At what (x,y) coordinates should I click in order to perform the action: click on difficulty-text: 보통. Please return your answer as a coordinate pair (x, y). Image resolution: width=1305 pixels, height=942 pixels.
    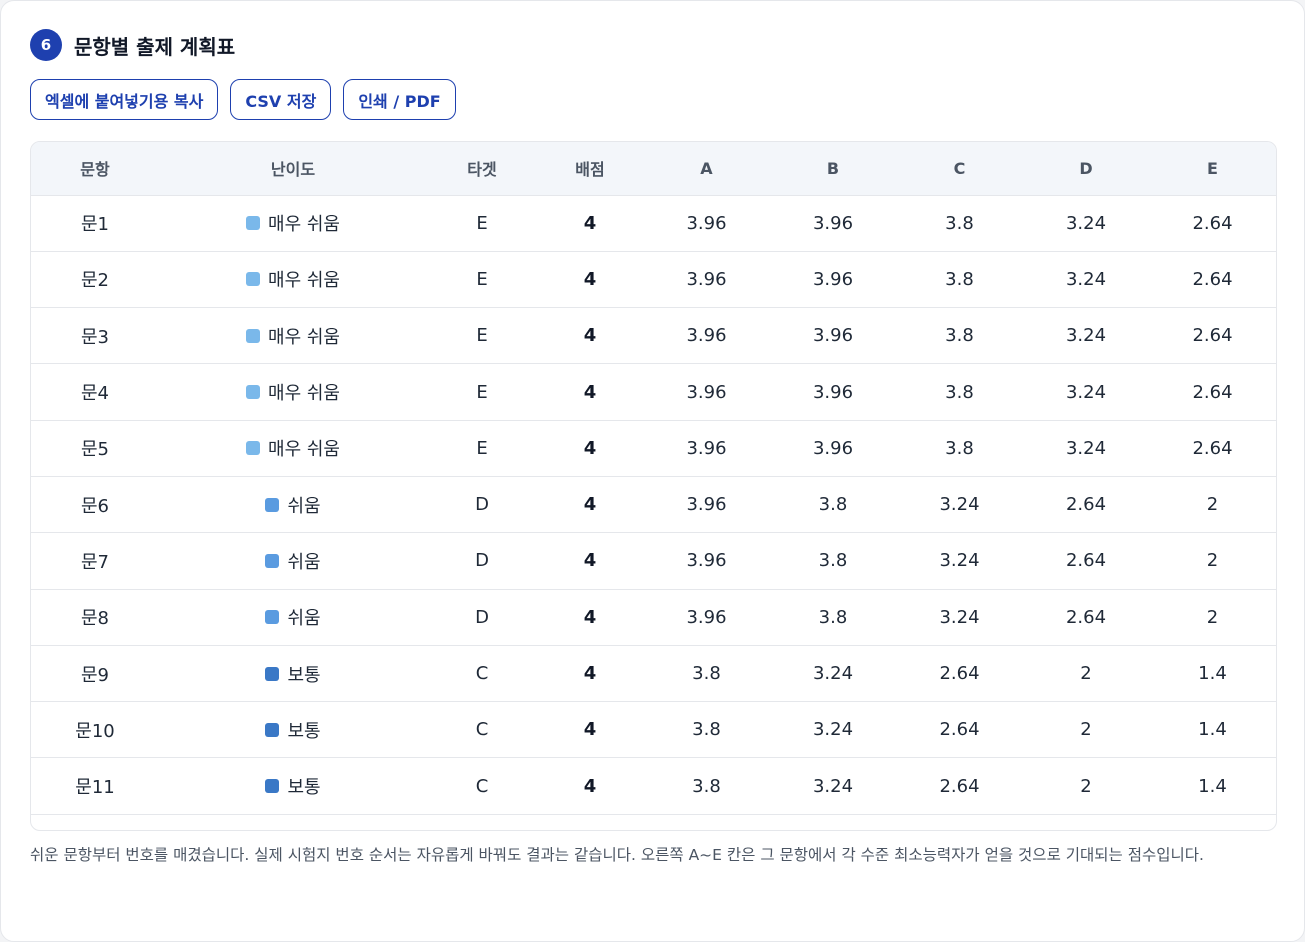
    Looking at the image, I should click on (304, 731).